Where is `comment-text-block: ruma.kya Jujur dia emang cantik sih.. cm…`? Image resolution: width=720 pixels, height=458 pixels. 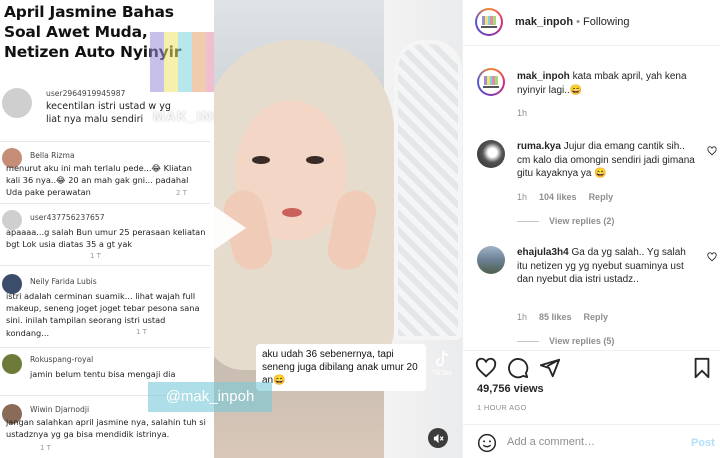
comment-text-block: ruma.kya Jujur dia emang cantik sih.. cm… is located at coordinates (607, 160).